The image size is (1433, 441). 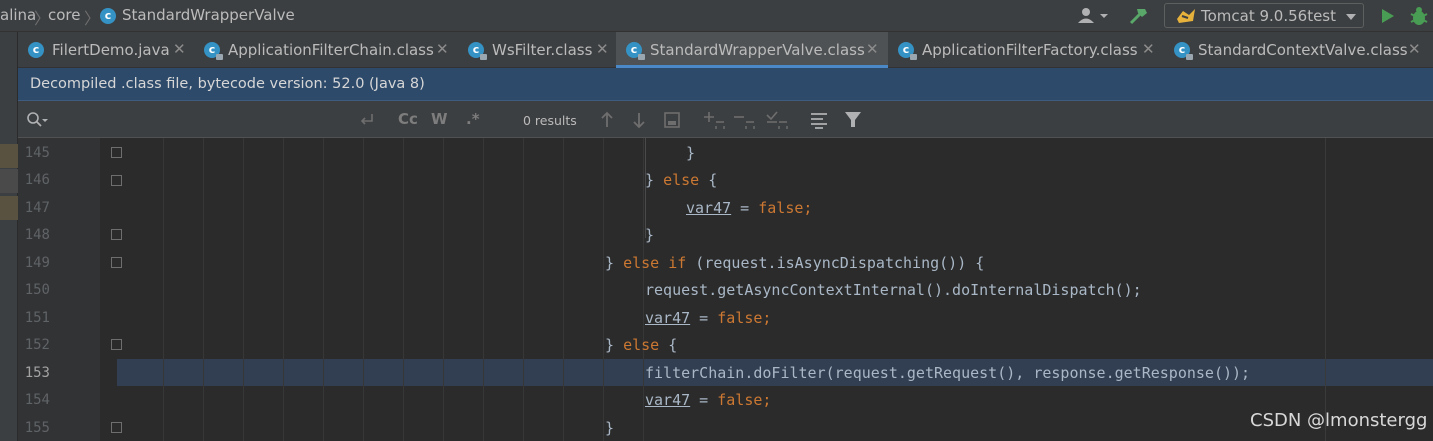 What do you see at coordinates (367, 120) in the screenshot?
I see `newline-icon` at bounding box center [367, 120].